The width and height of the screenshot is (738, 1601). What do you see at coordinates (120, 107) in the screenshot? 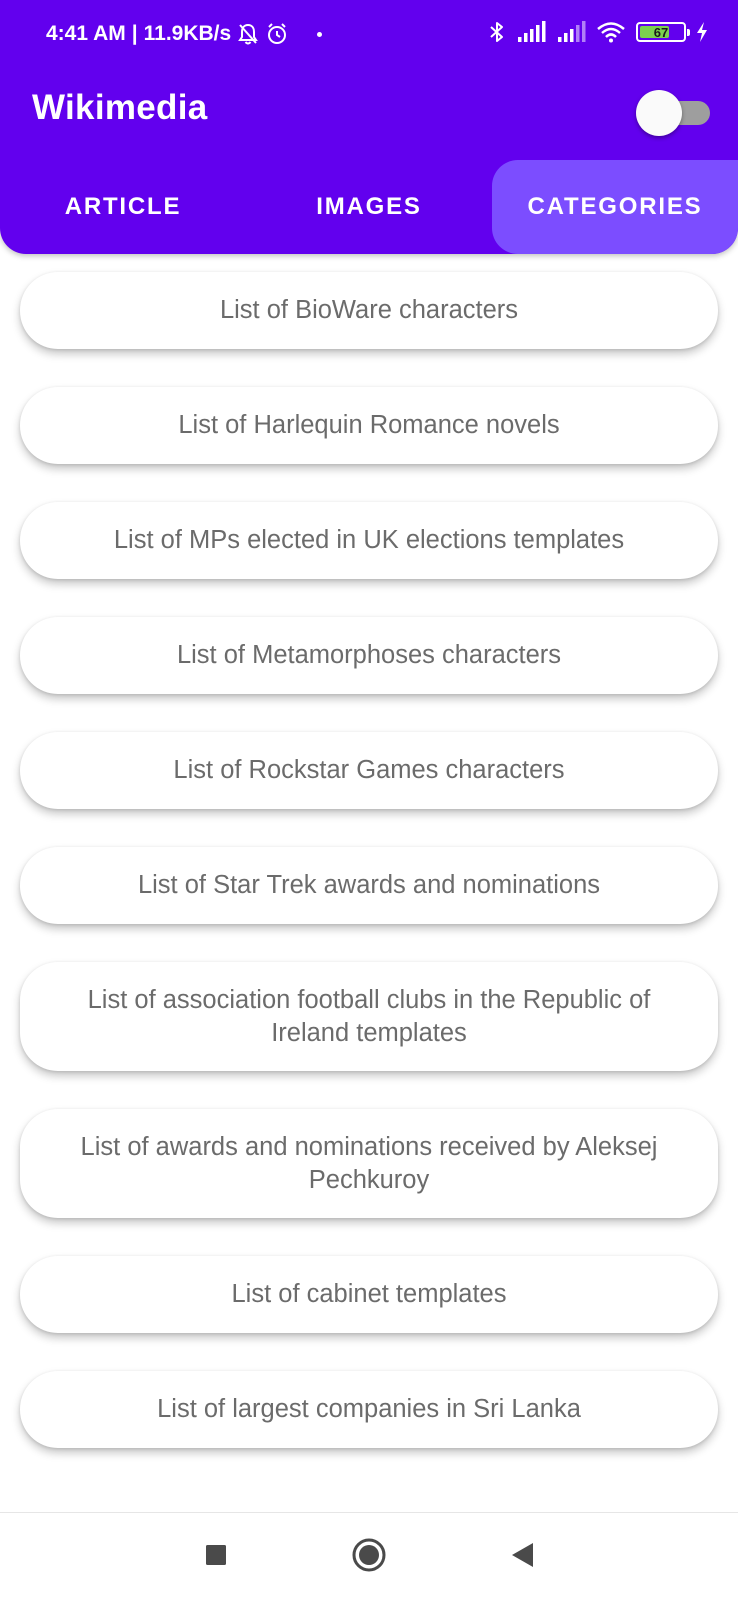
I see `app-title: Wikimedia` at bounding box center [120, 107].